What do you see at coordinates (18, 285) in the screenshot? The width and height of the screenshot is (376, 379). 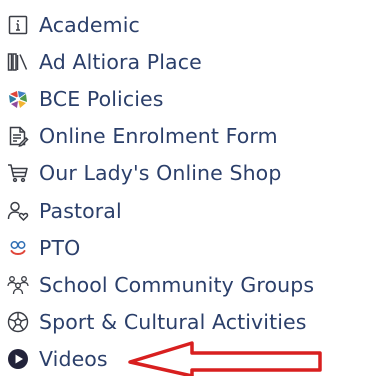 I see `people-group-icon` at bounding box center [18, 285].